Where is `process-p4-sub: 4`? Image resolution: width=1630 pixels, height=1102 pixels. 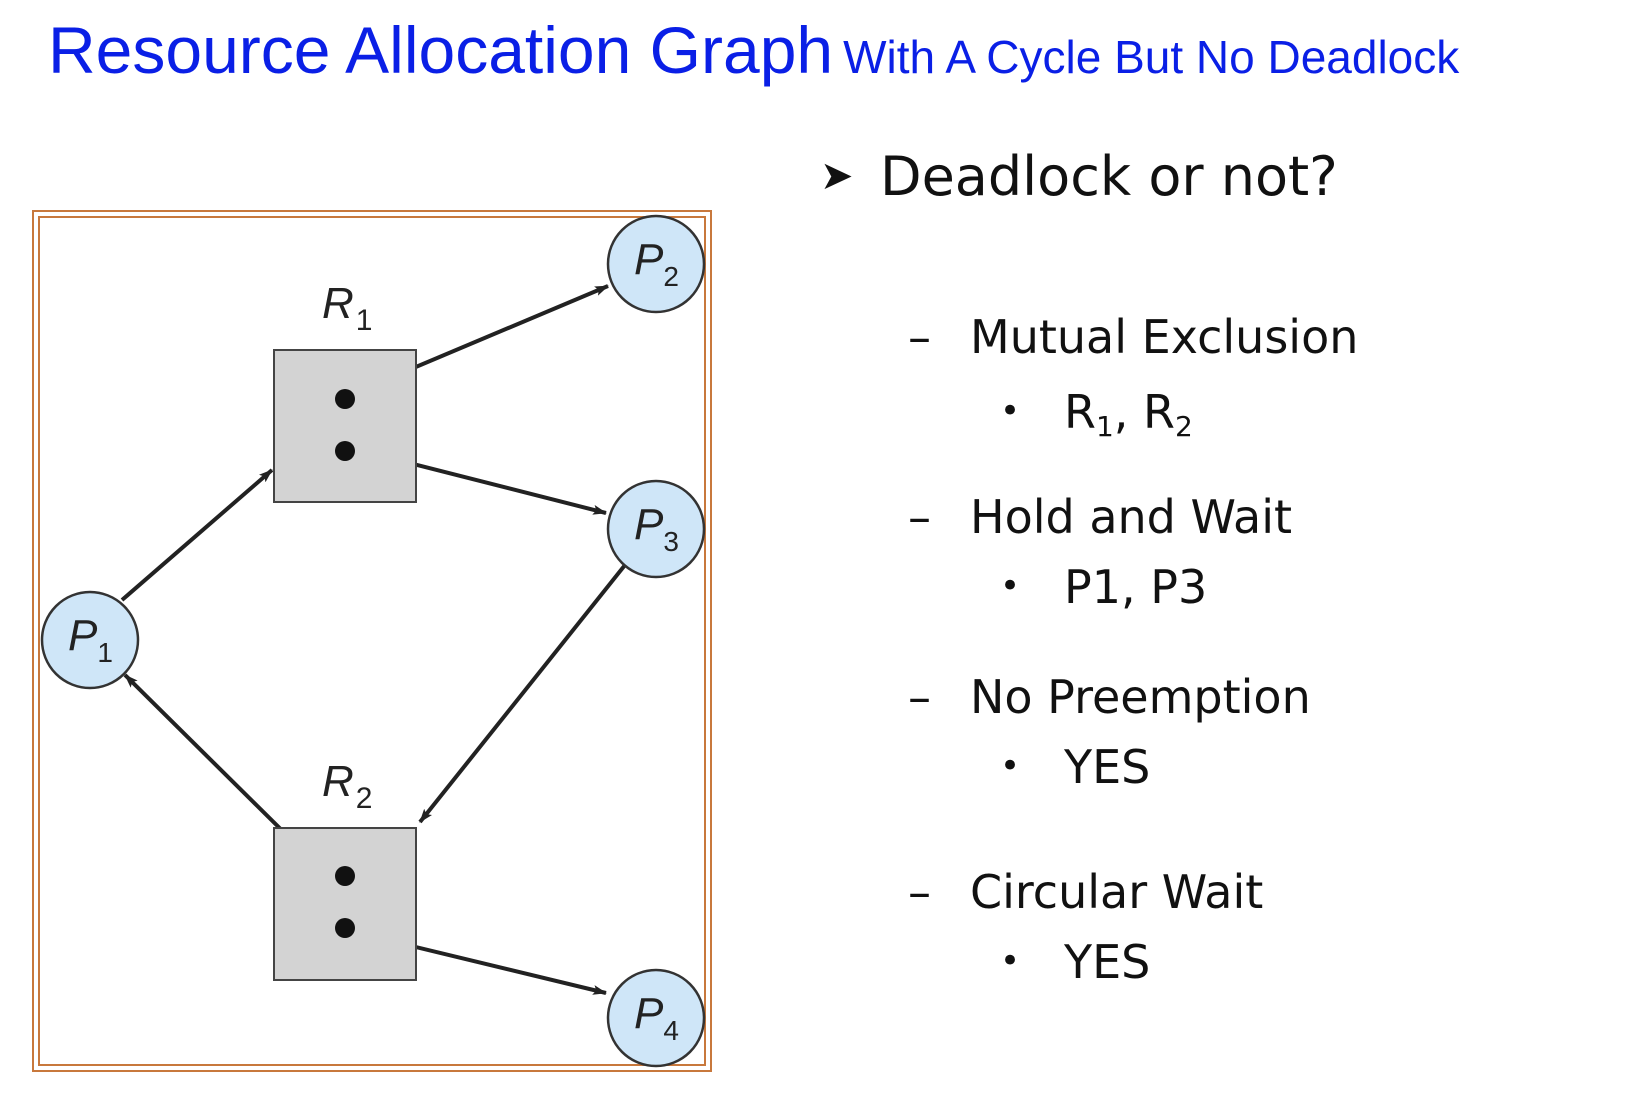
process-p4-sub: 4 is located at coordinates (671, 1030).